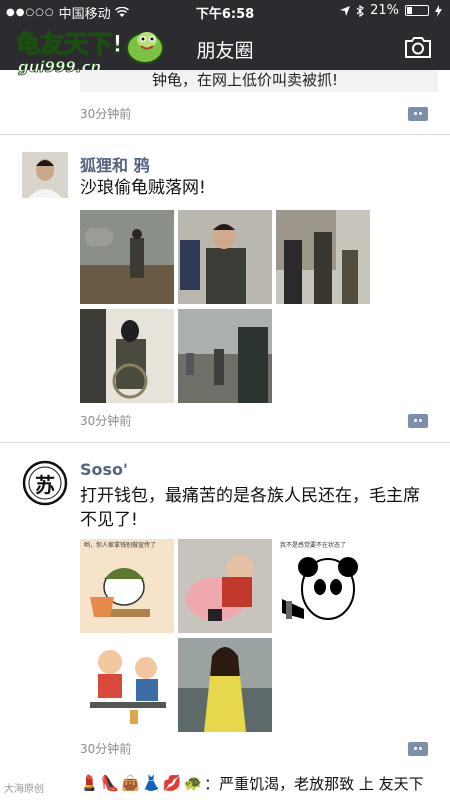  I want to click on avatar: 苏, so click(45, 483).